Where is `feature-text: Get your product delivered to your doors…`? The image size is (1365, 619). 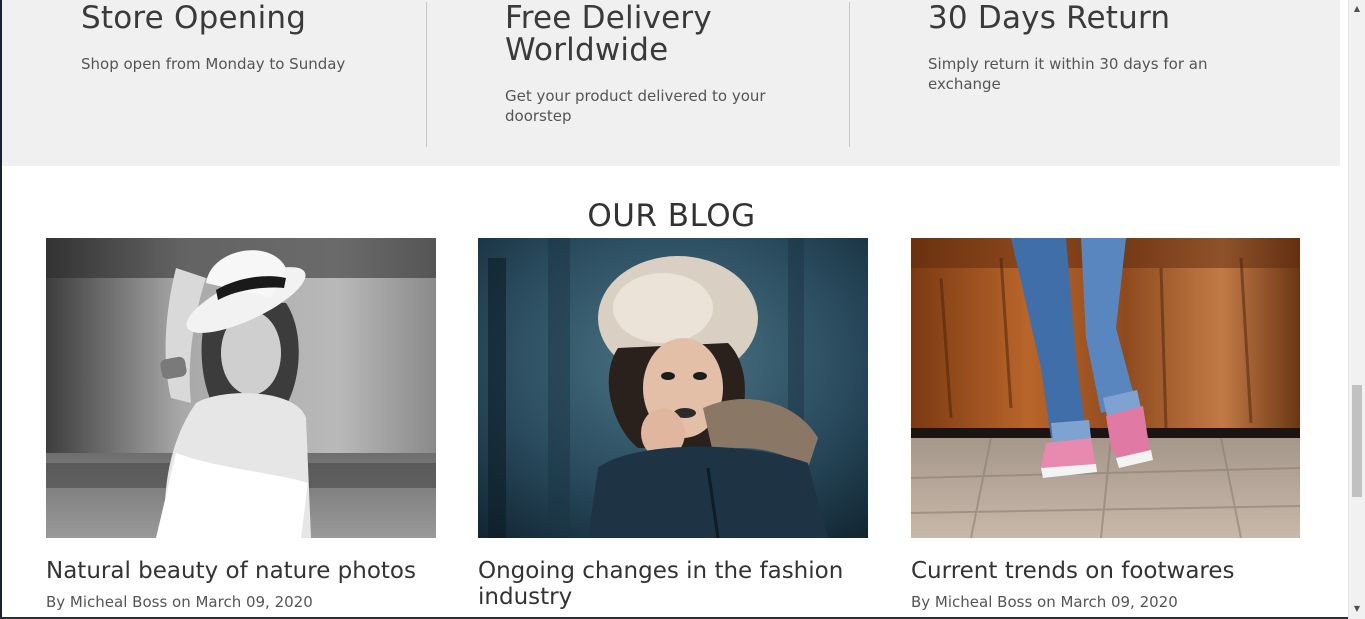
feature-text: Get your product delivered to your doors… is located at coordinates (635, 106).